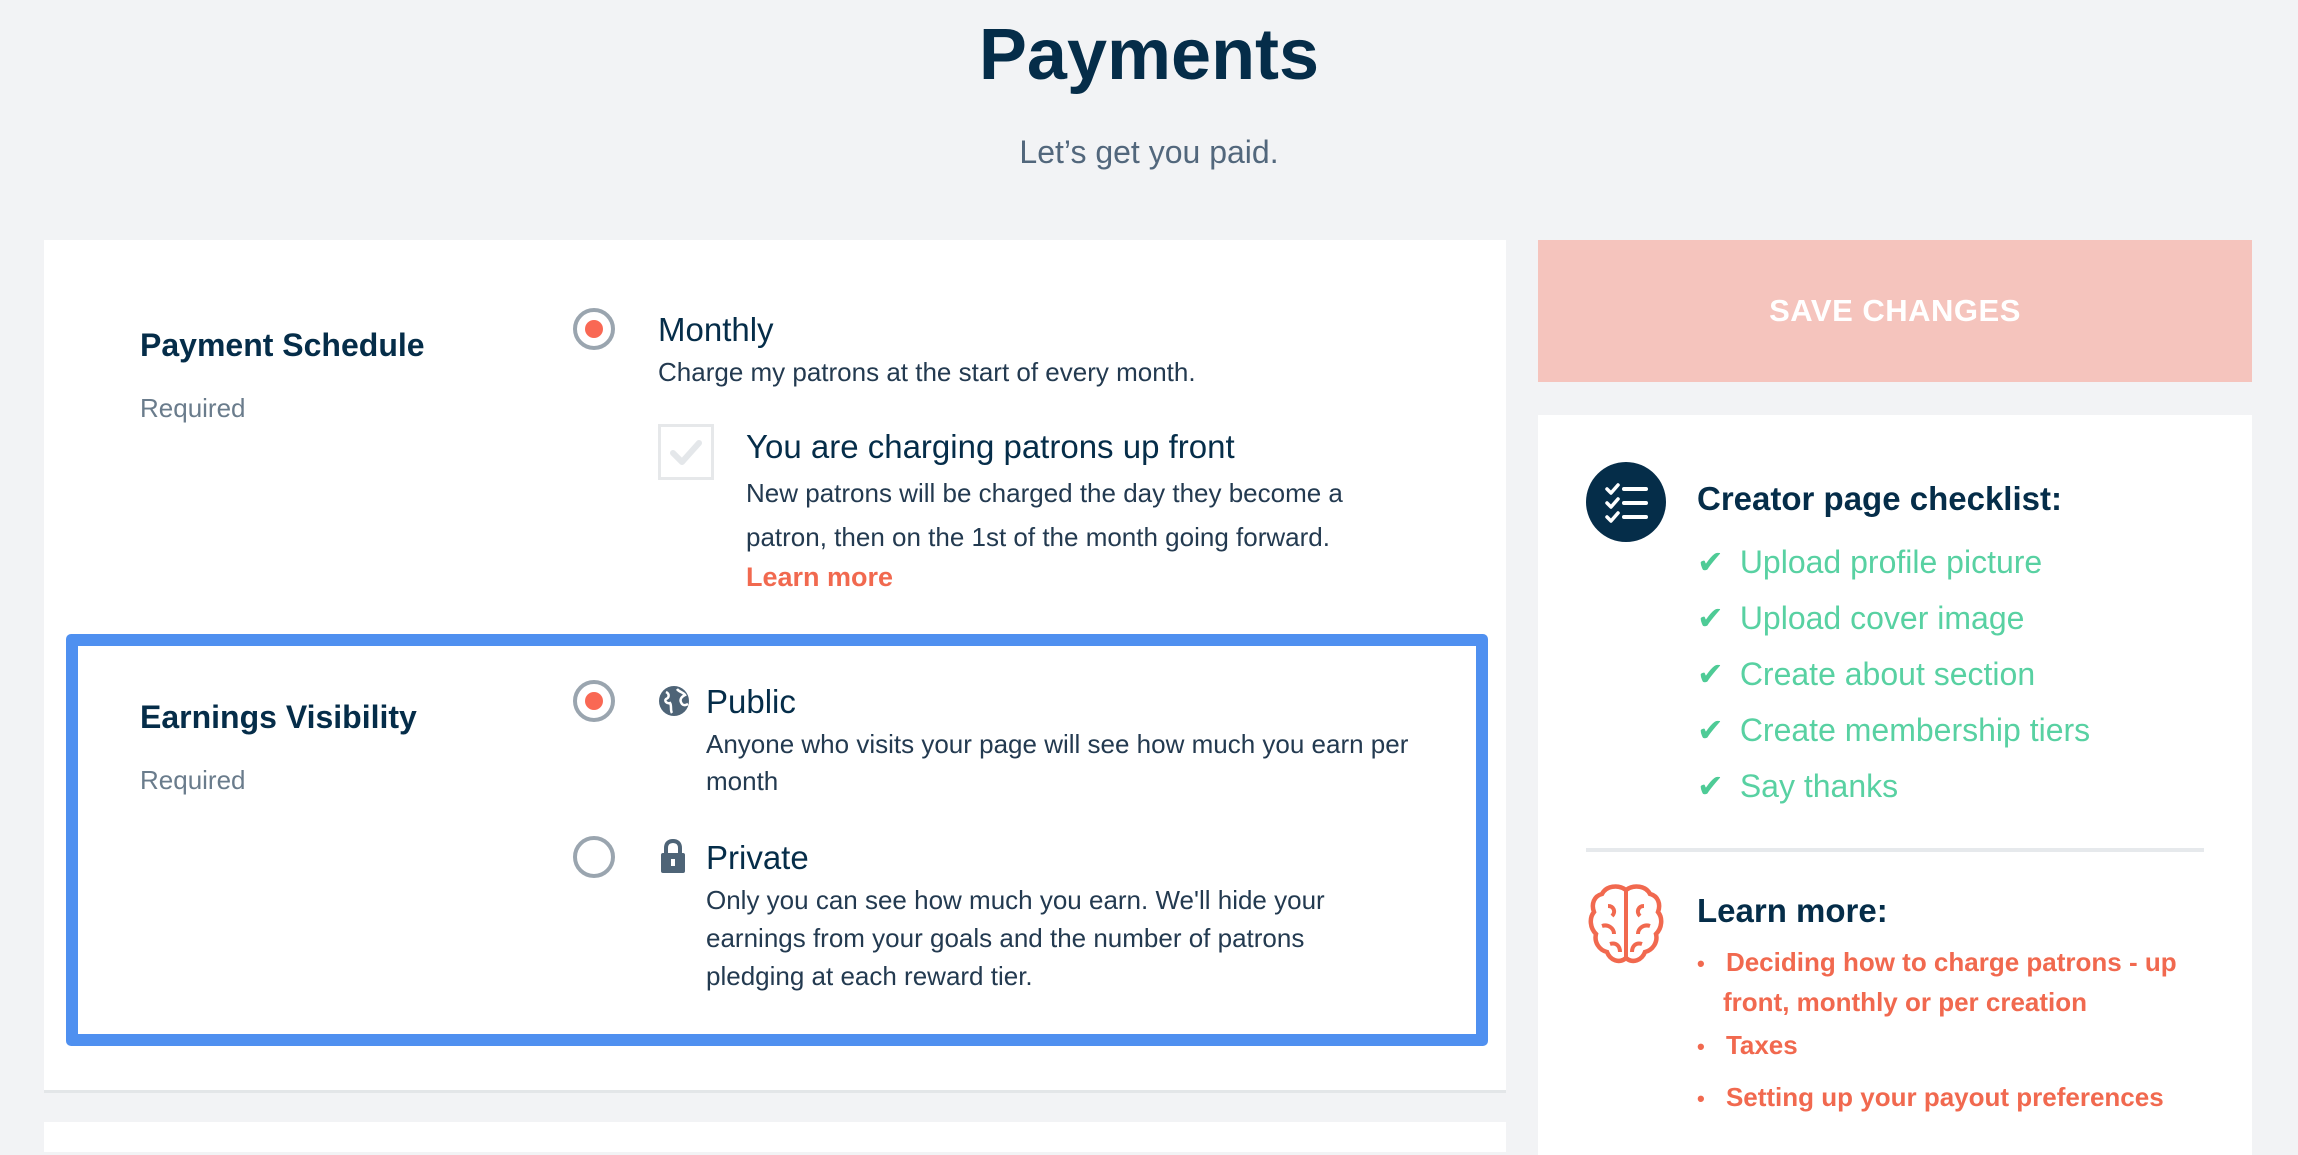 The width and height of the screenshot is (2298, 1155). Describe the element at coordinates (1879, 498) in the screenshot. I see `checklist-title: Creator page checklist:` at that location.